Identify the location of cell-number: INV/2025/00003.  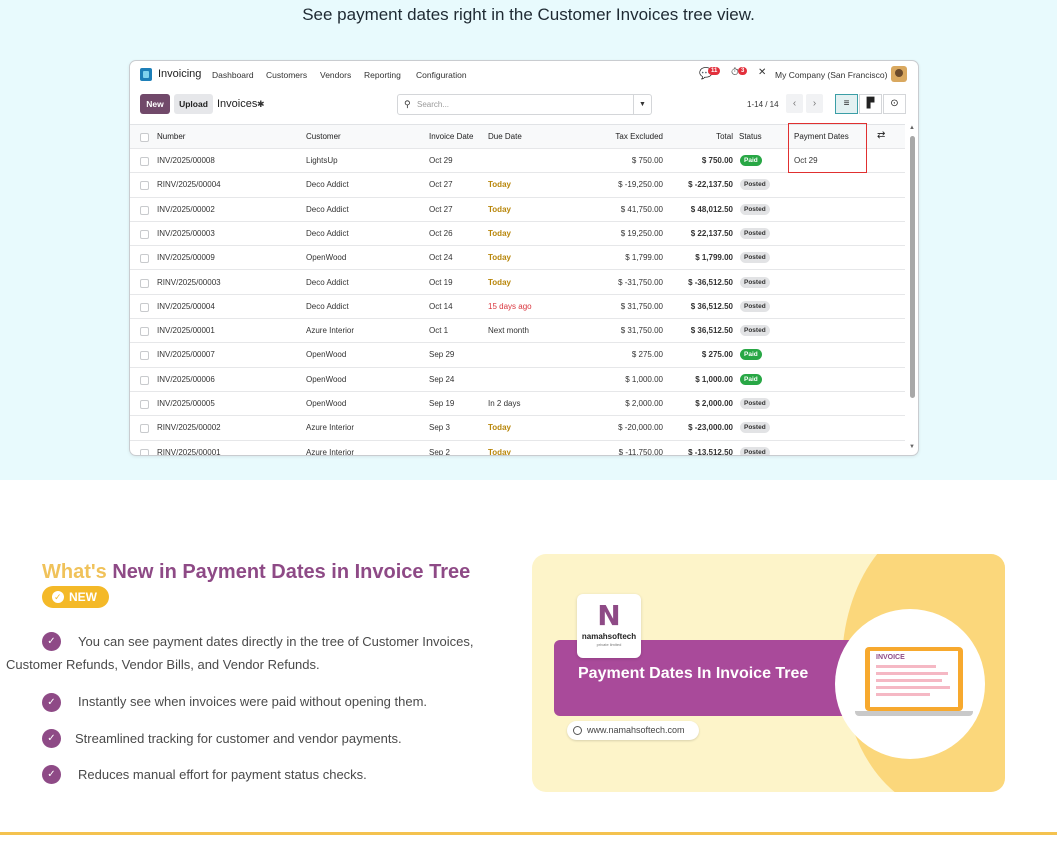
(186, 233).